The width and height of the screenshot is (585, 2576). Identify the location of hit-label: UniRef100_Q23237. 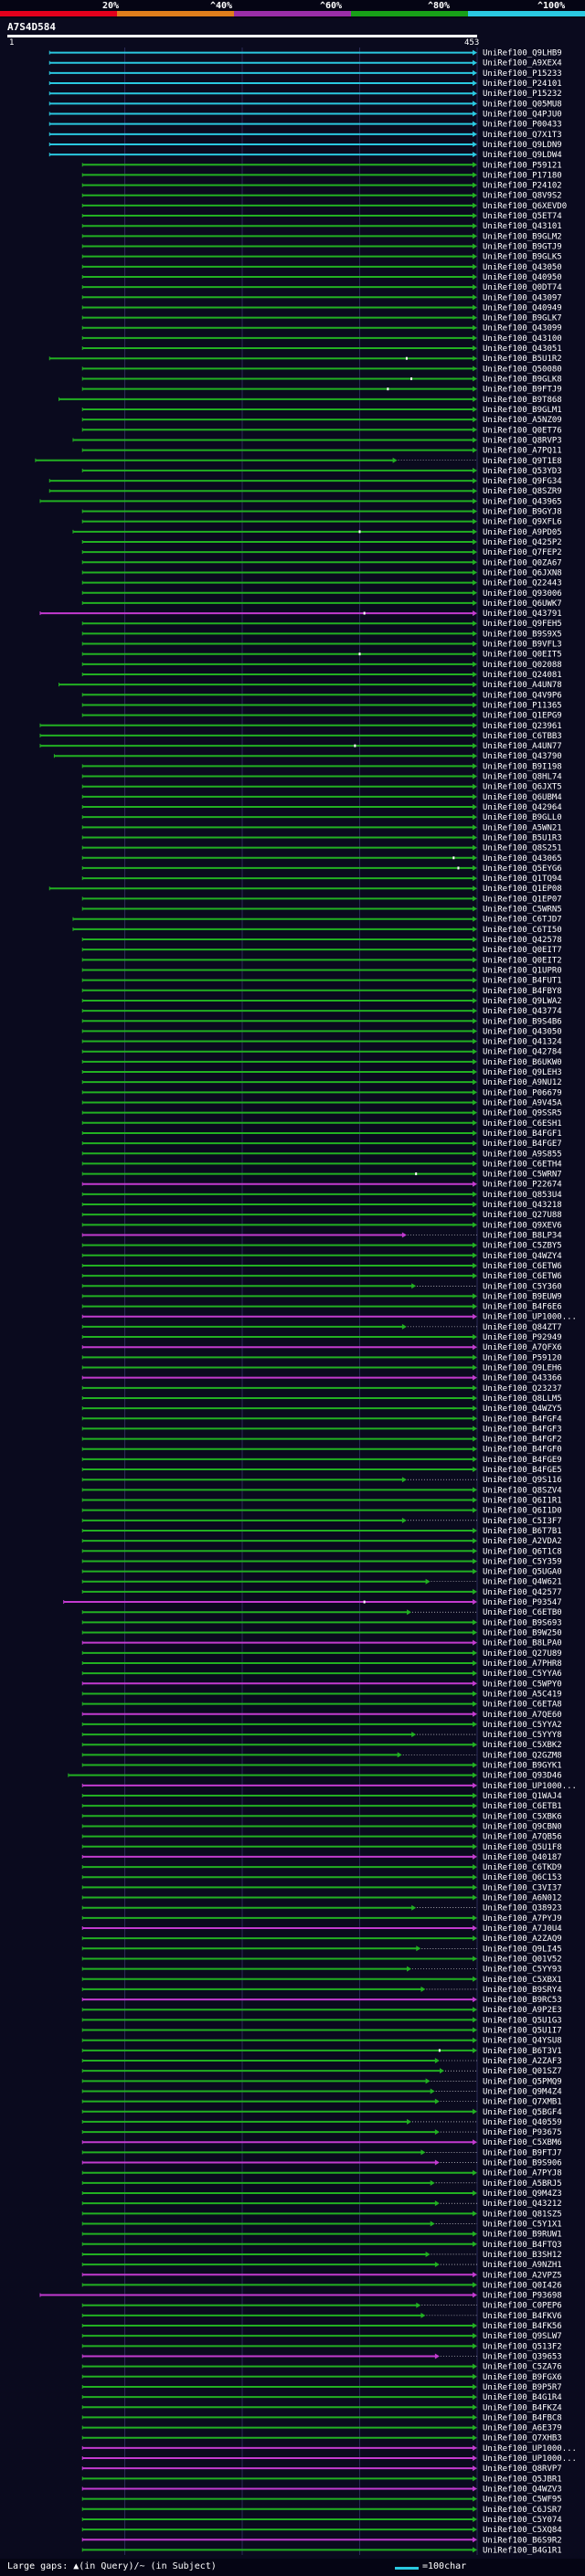
(522, 1389).